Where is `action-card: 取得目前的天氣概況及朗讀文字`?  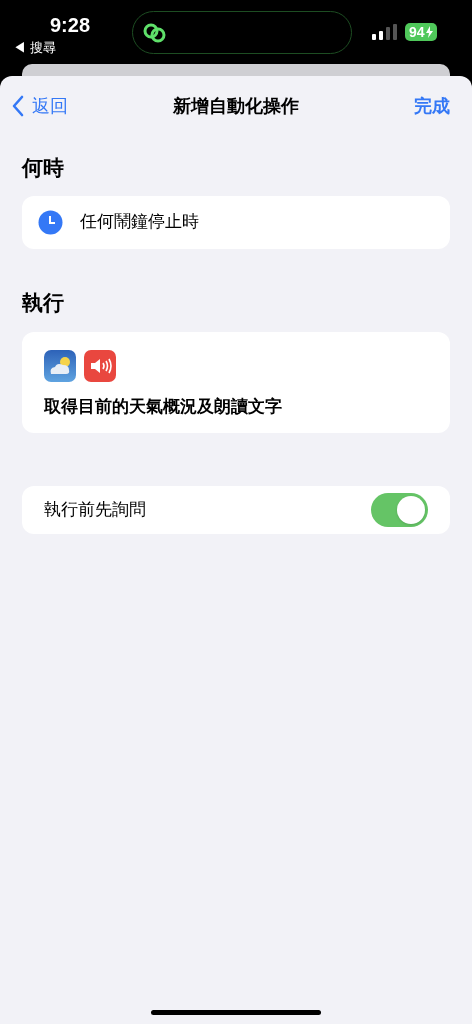 action-card: 取得目前的天氣概況及朗讀文字 is located at coordinates (236, 382).